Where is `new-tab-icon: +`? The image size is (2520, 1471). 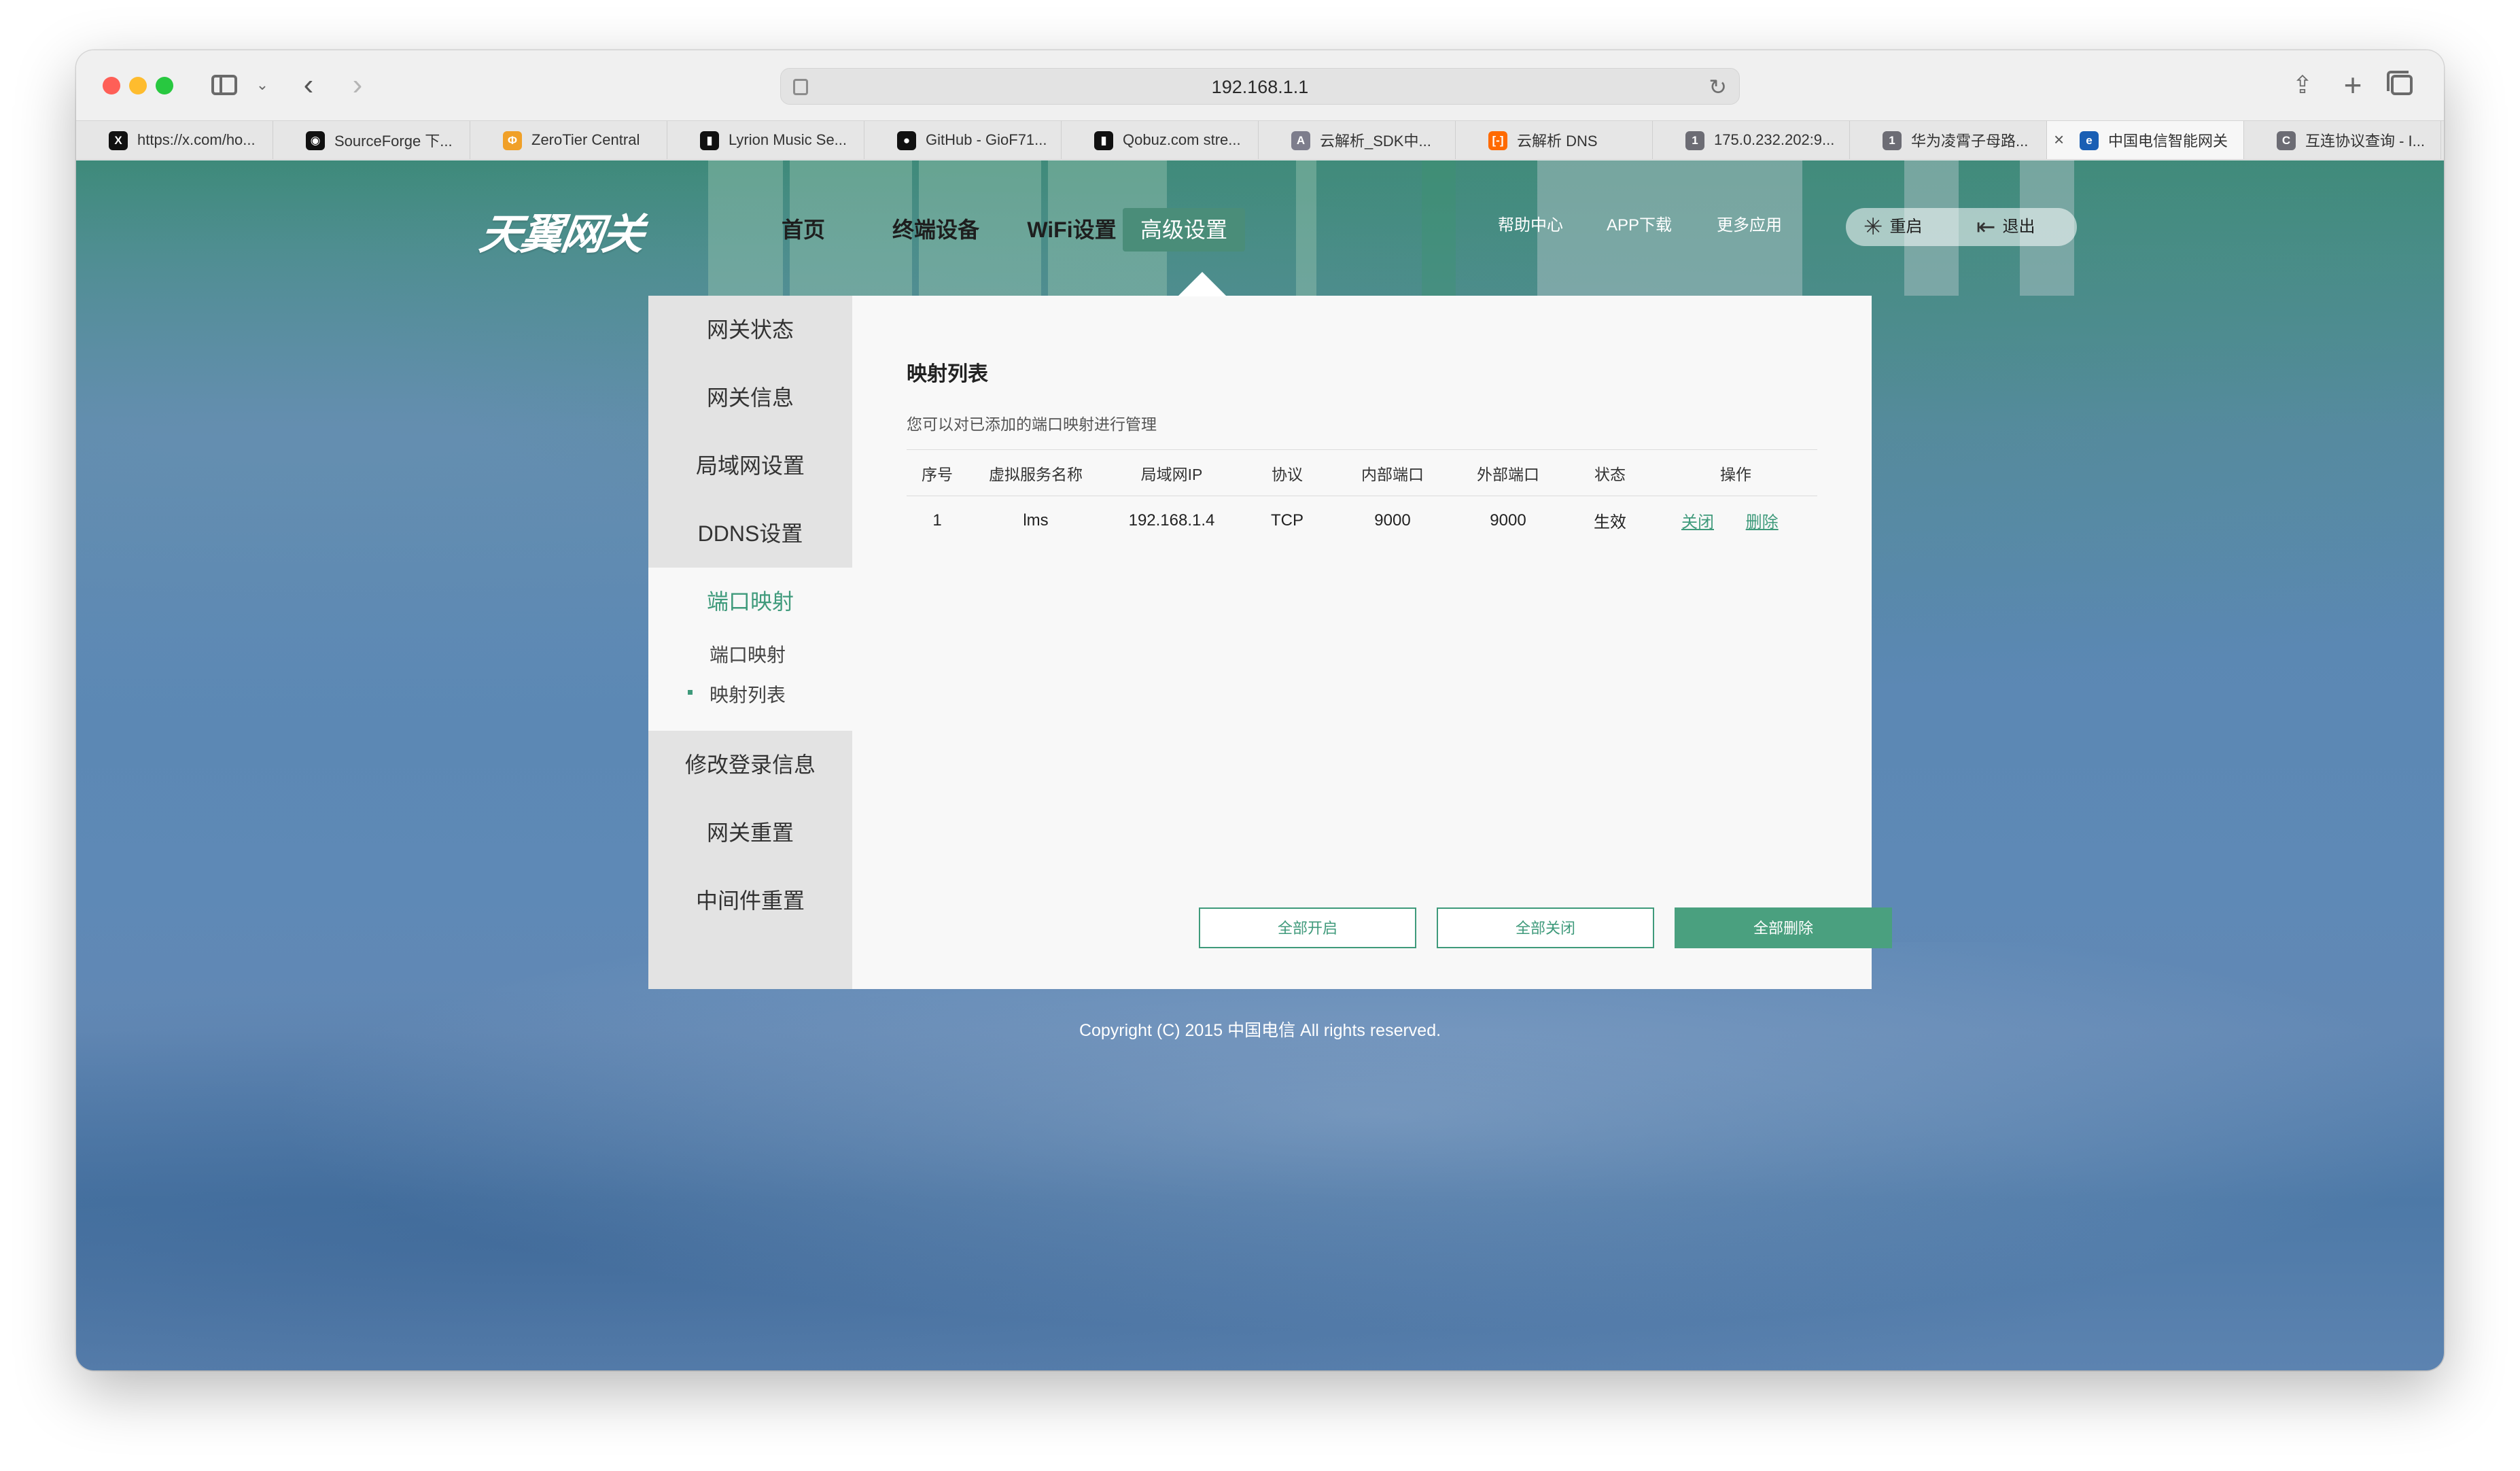
new-tab-icon: + is located at coordinates (2353, 85).